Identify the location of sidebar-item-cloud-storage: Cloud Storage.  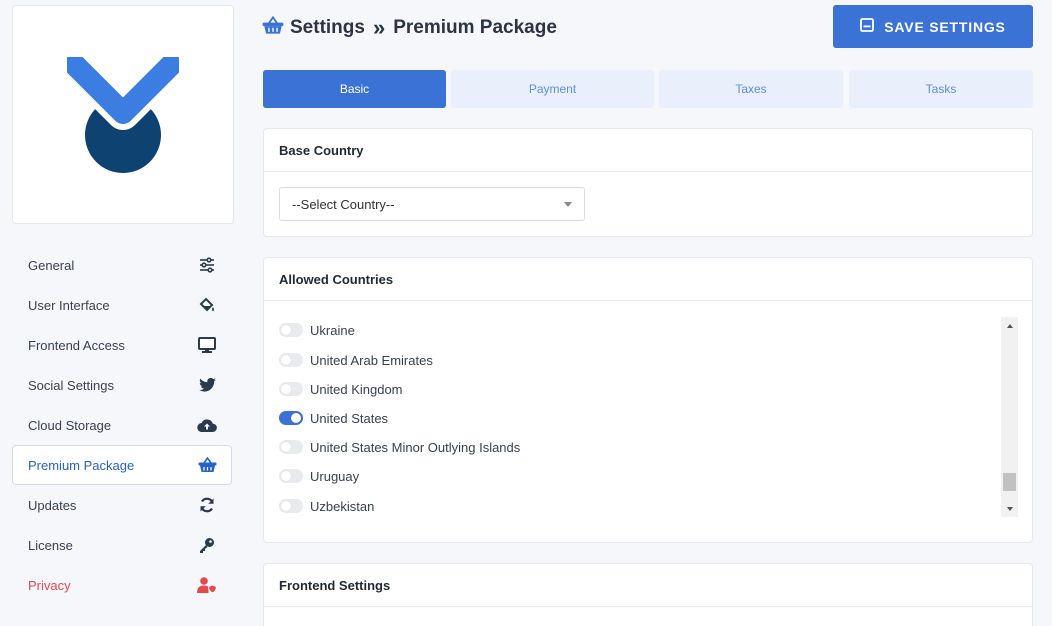
(122, 425).